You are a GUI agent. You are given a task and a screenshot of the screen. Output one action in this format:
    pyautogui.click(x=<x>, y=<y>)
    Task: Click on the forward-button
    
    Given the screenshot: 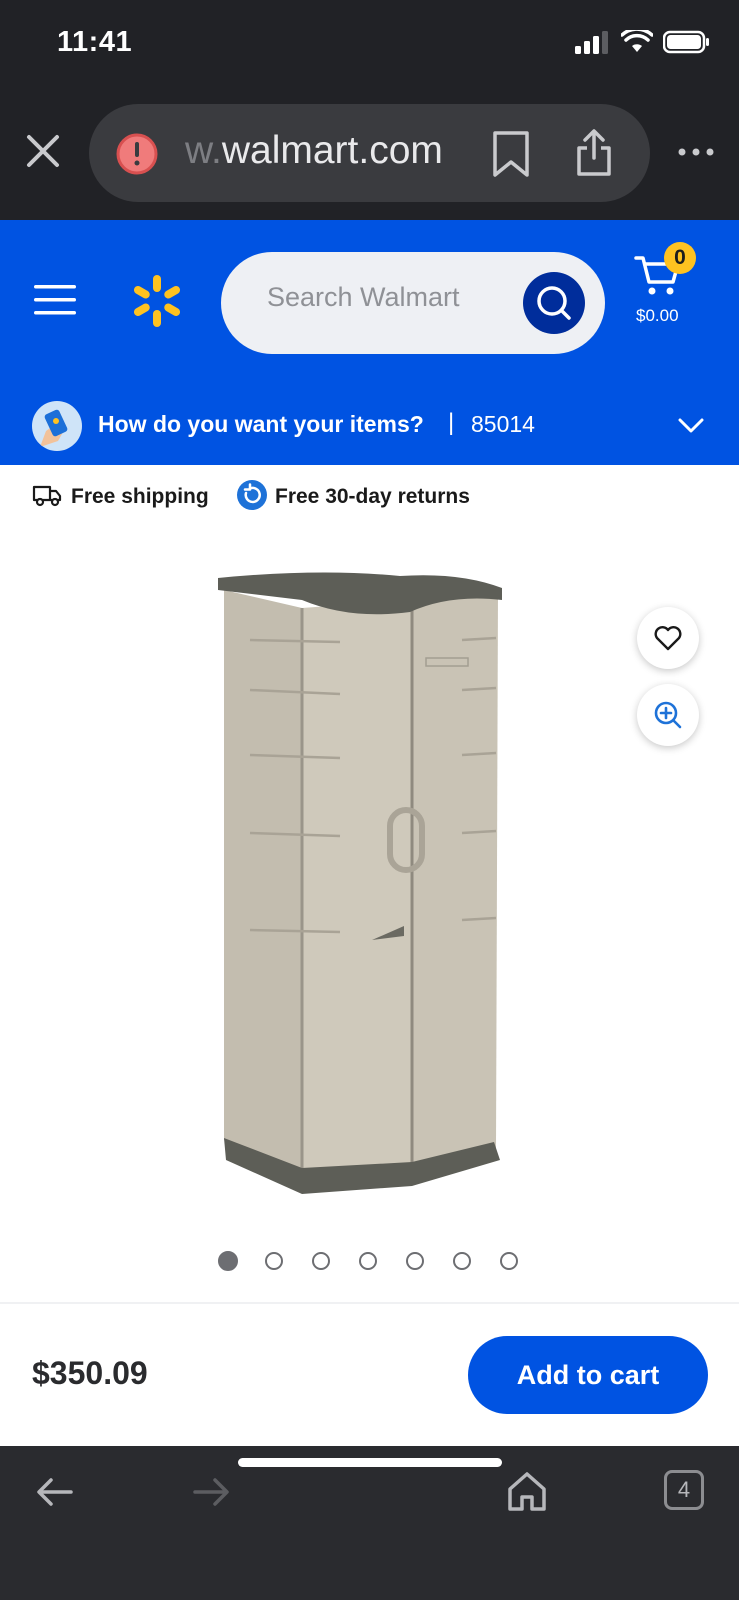 What is the action you would take?
    pyautogui.click(x=211, y=1492)
    